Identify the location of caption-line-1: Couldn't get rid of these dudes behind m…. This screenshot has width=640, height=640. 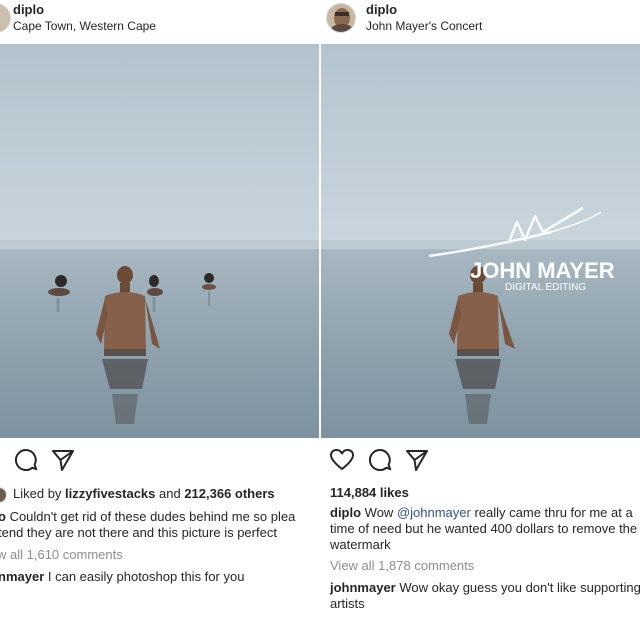
(150, 516).